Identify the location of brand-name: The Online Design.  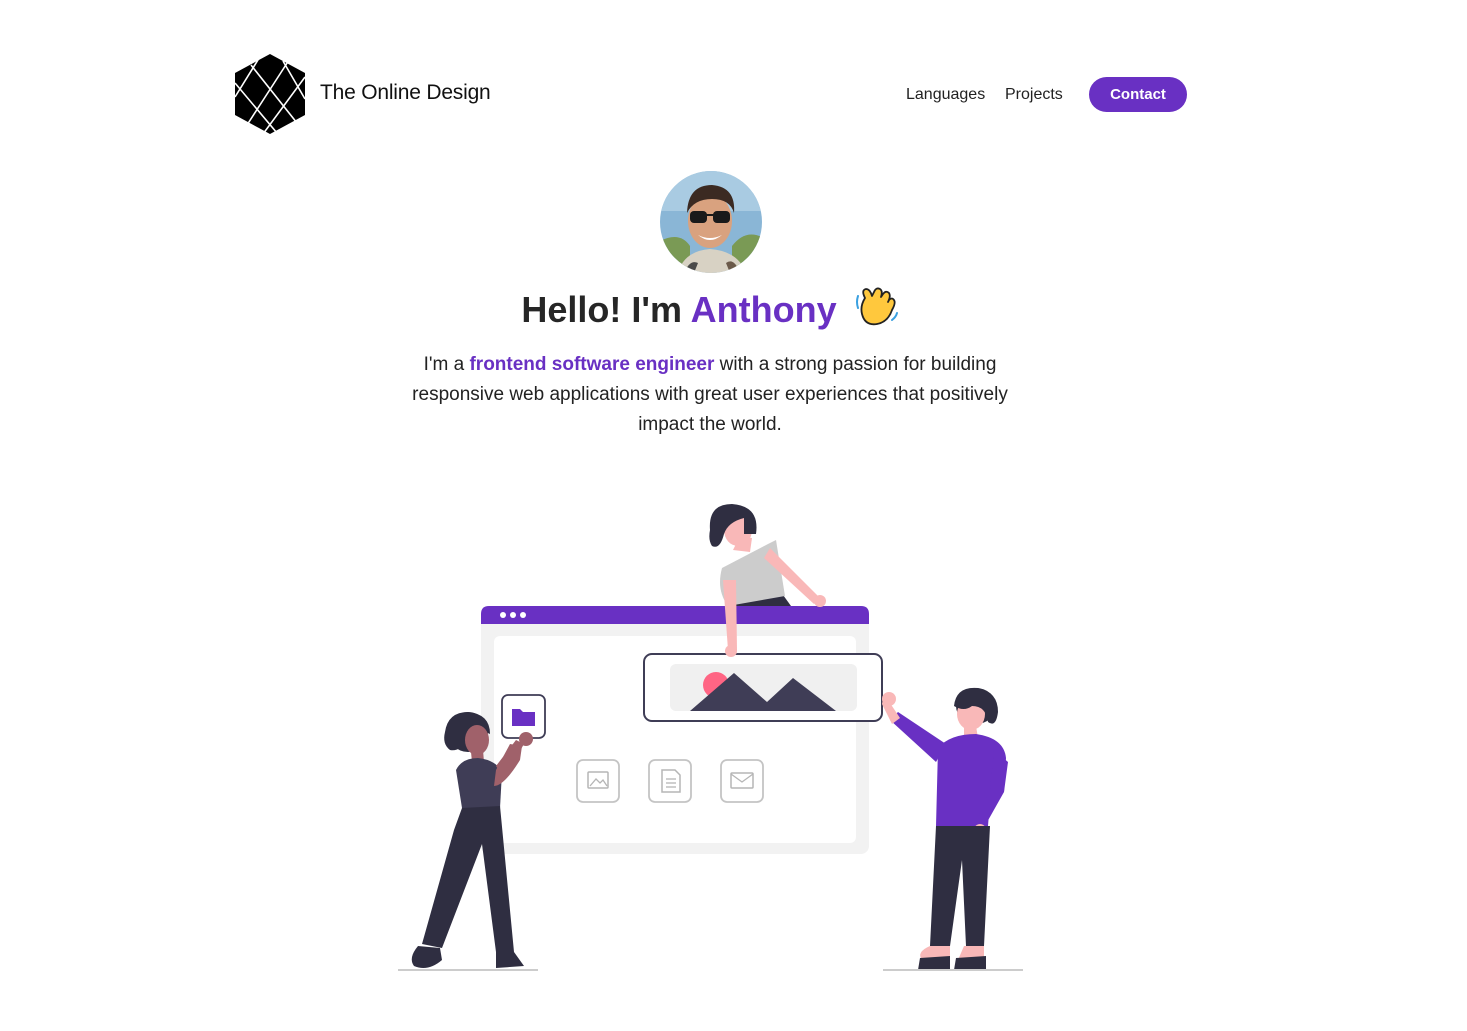
(405, 93).